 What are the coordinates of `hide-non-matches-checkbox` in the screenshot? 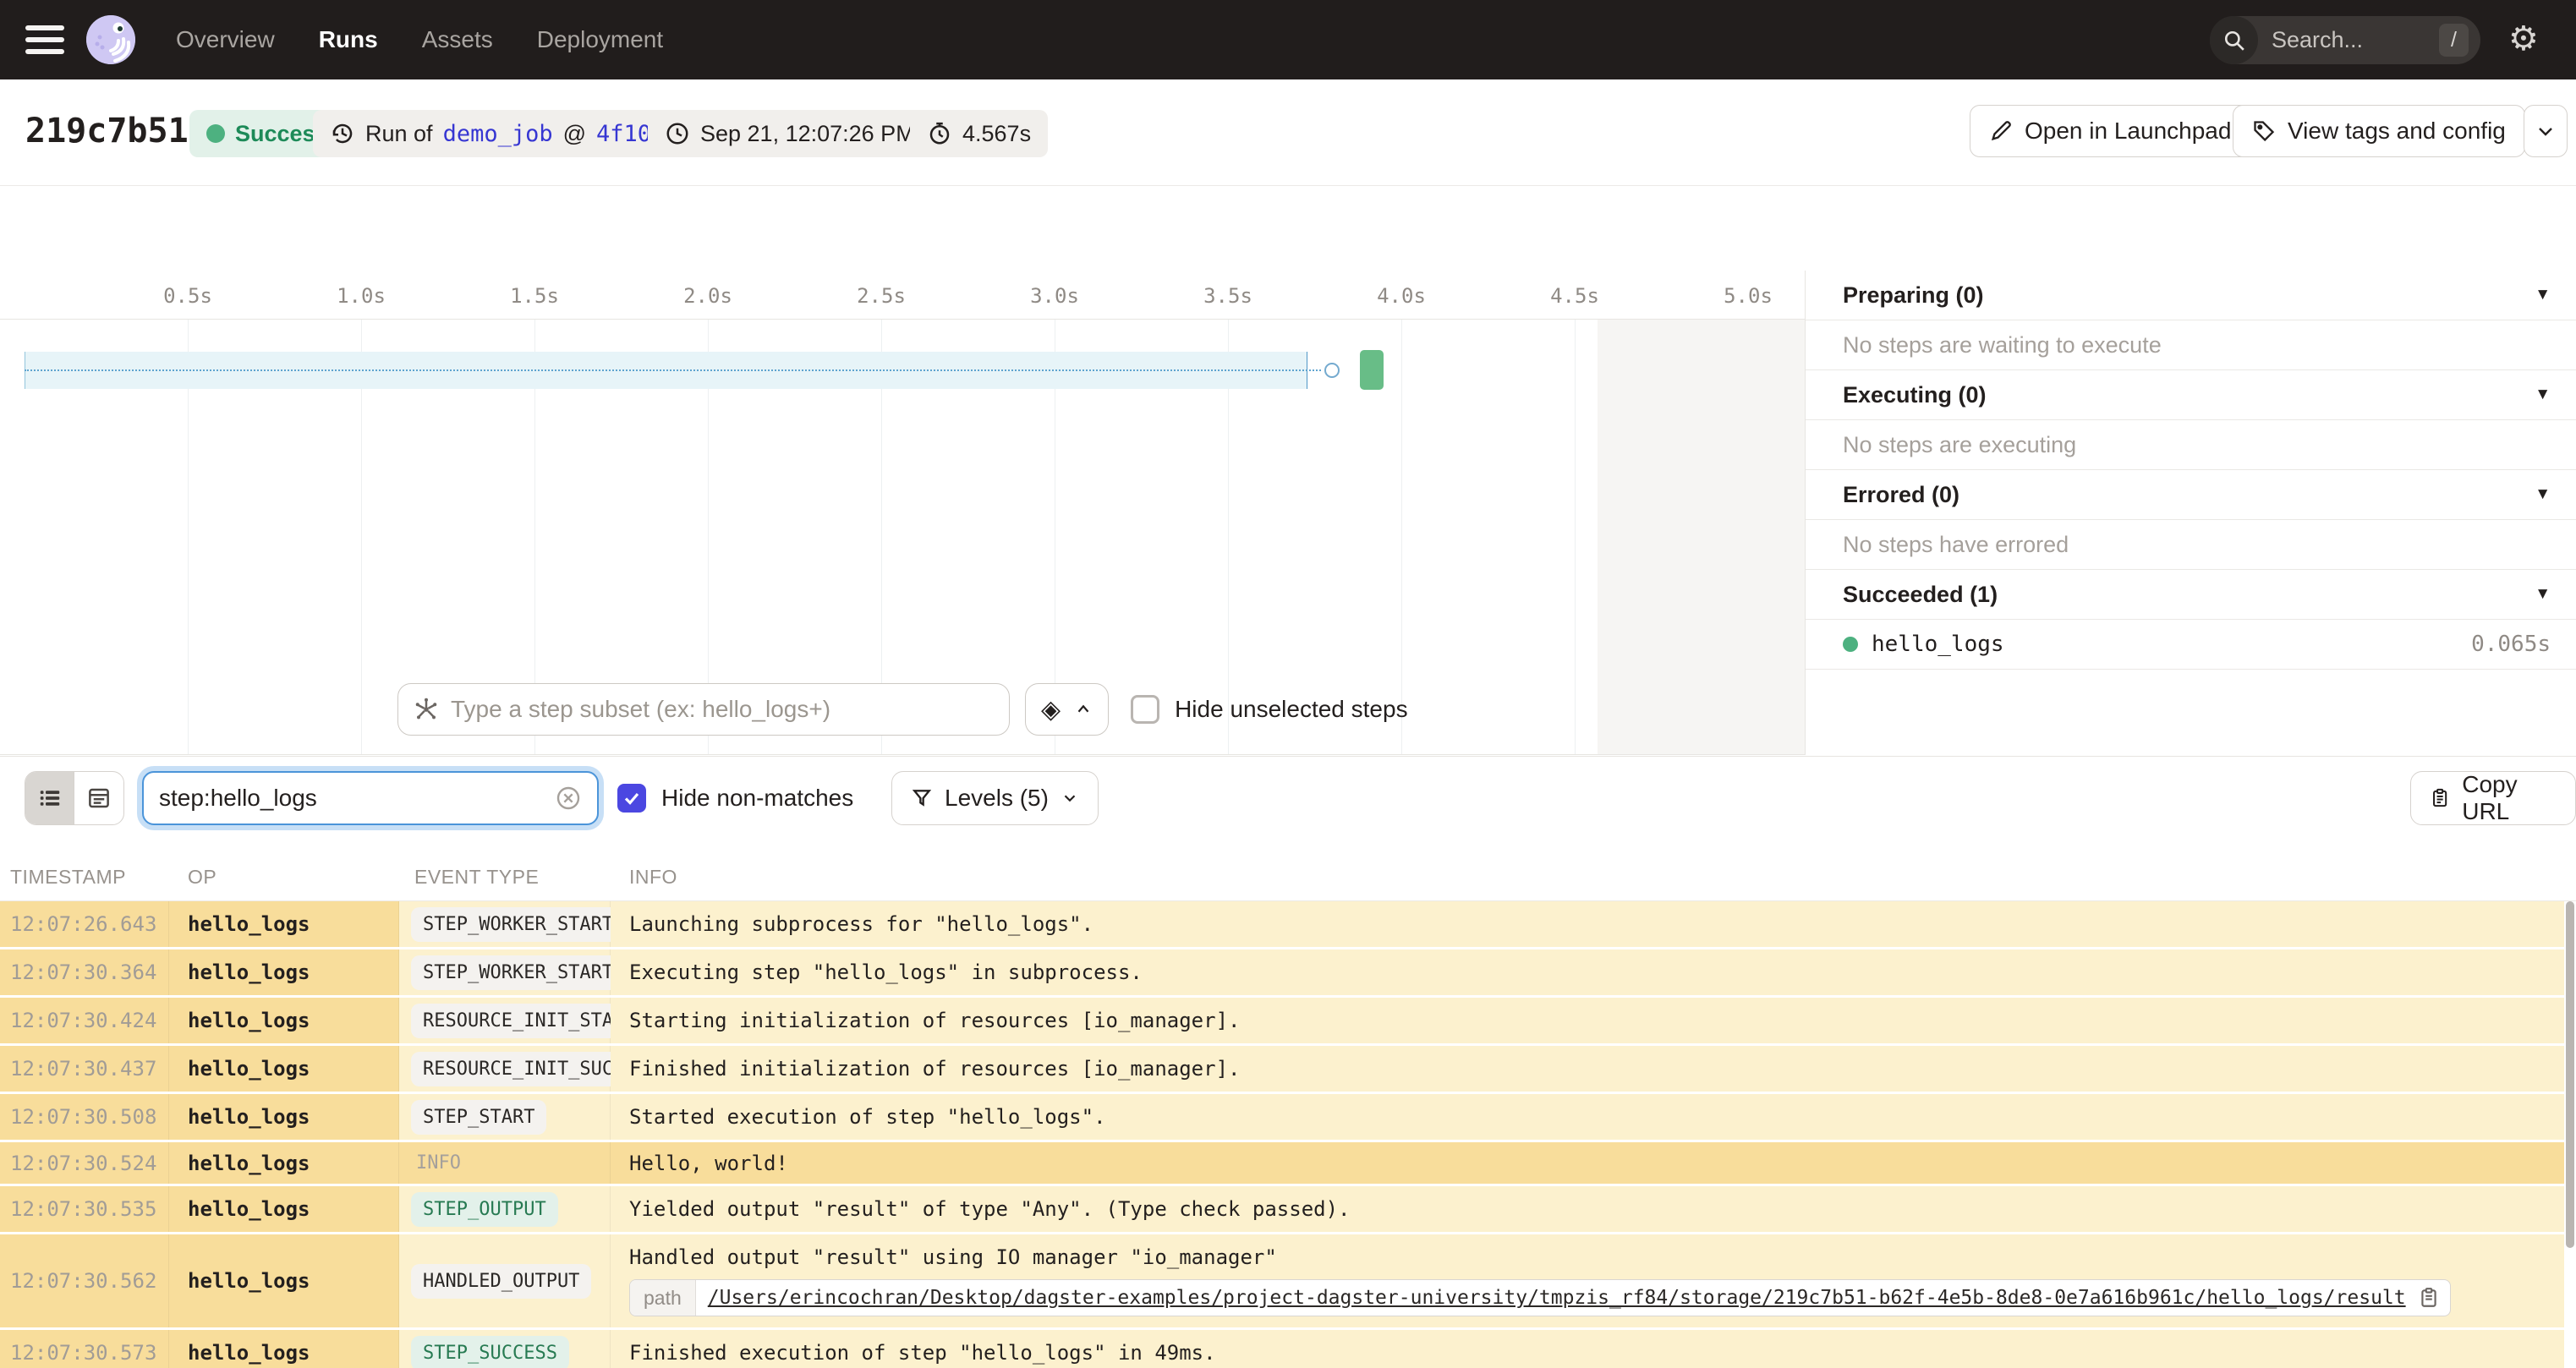 It's located at (631, 798).